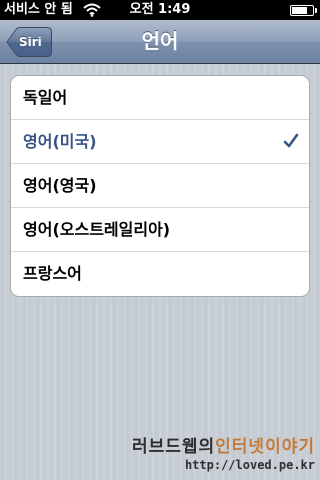  I want to click on language-item-english-uk: 영어(영국), so click(160, 186).